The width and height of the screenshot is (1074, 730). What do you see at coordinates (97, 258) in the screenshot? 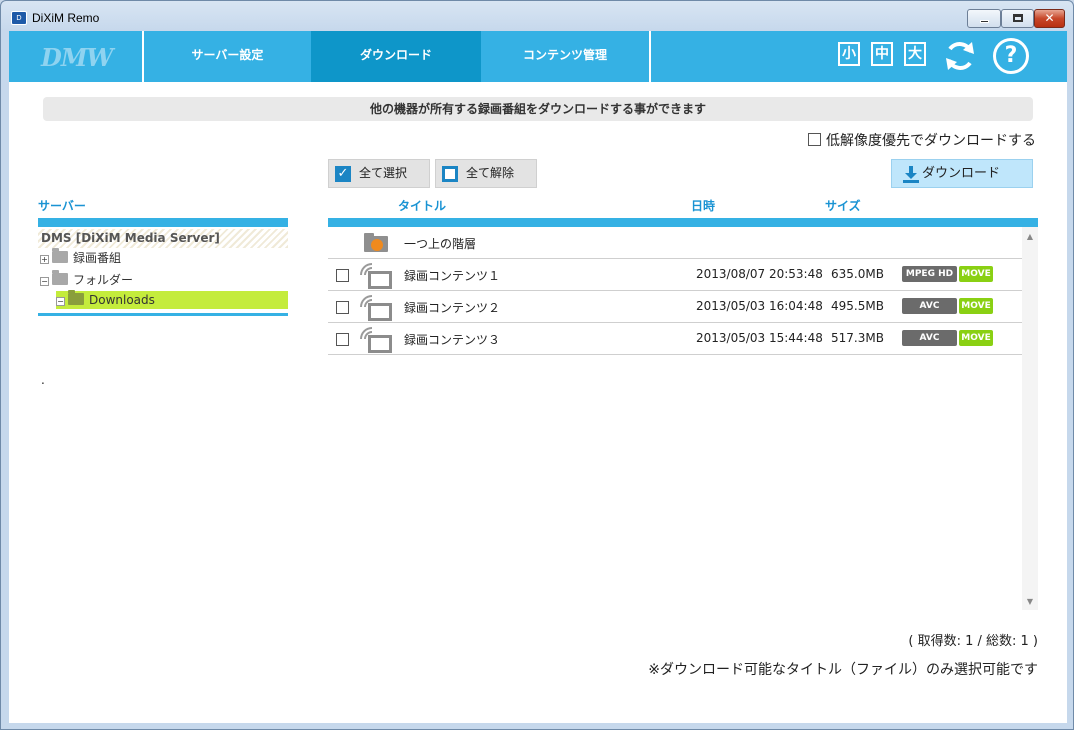
I see `tree-item-label: 録画番組` at bounding box center [97, 258].